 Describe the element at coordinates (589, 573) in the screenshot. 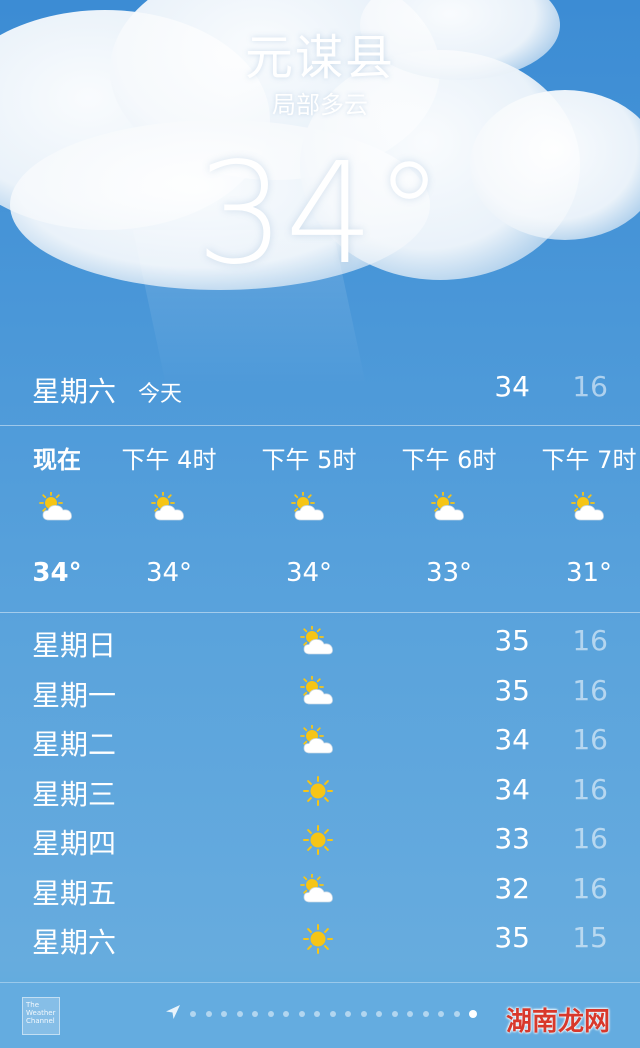

I see `hour-temperature: 31°` at that location.